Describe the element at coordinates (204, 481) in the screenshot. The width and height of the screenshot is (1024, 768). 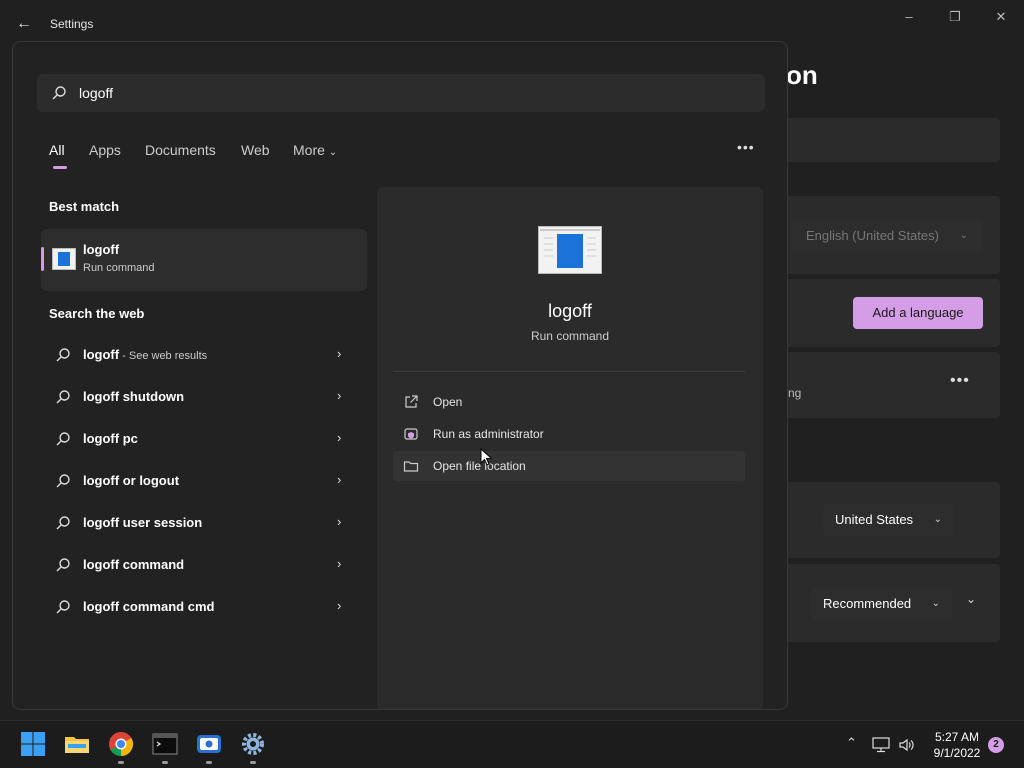
I see `web-result-item: logoff or logout ›` at that location.